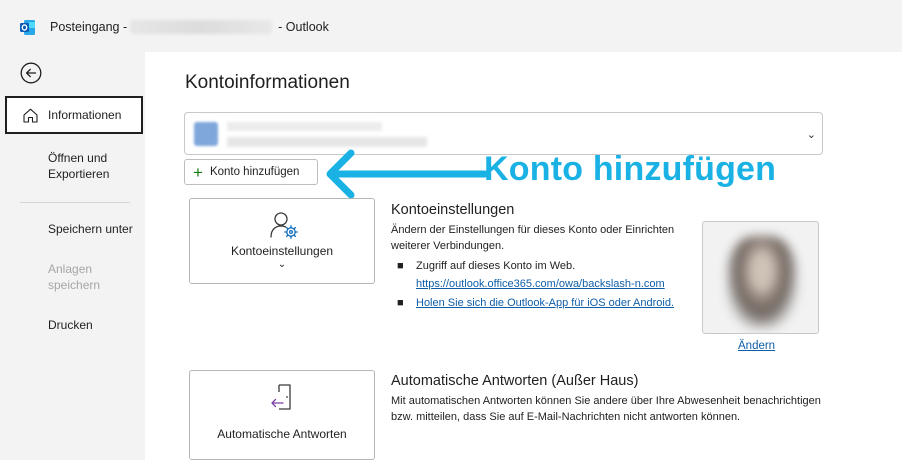 This screenshot has width=902, height=460. I want to click on page-title: Kontoinformationen, so click(267, 82).